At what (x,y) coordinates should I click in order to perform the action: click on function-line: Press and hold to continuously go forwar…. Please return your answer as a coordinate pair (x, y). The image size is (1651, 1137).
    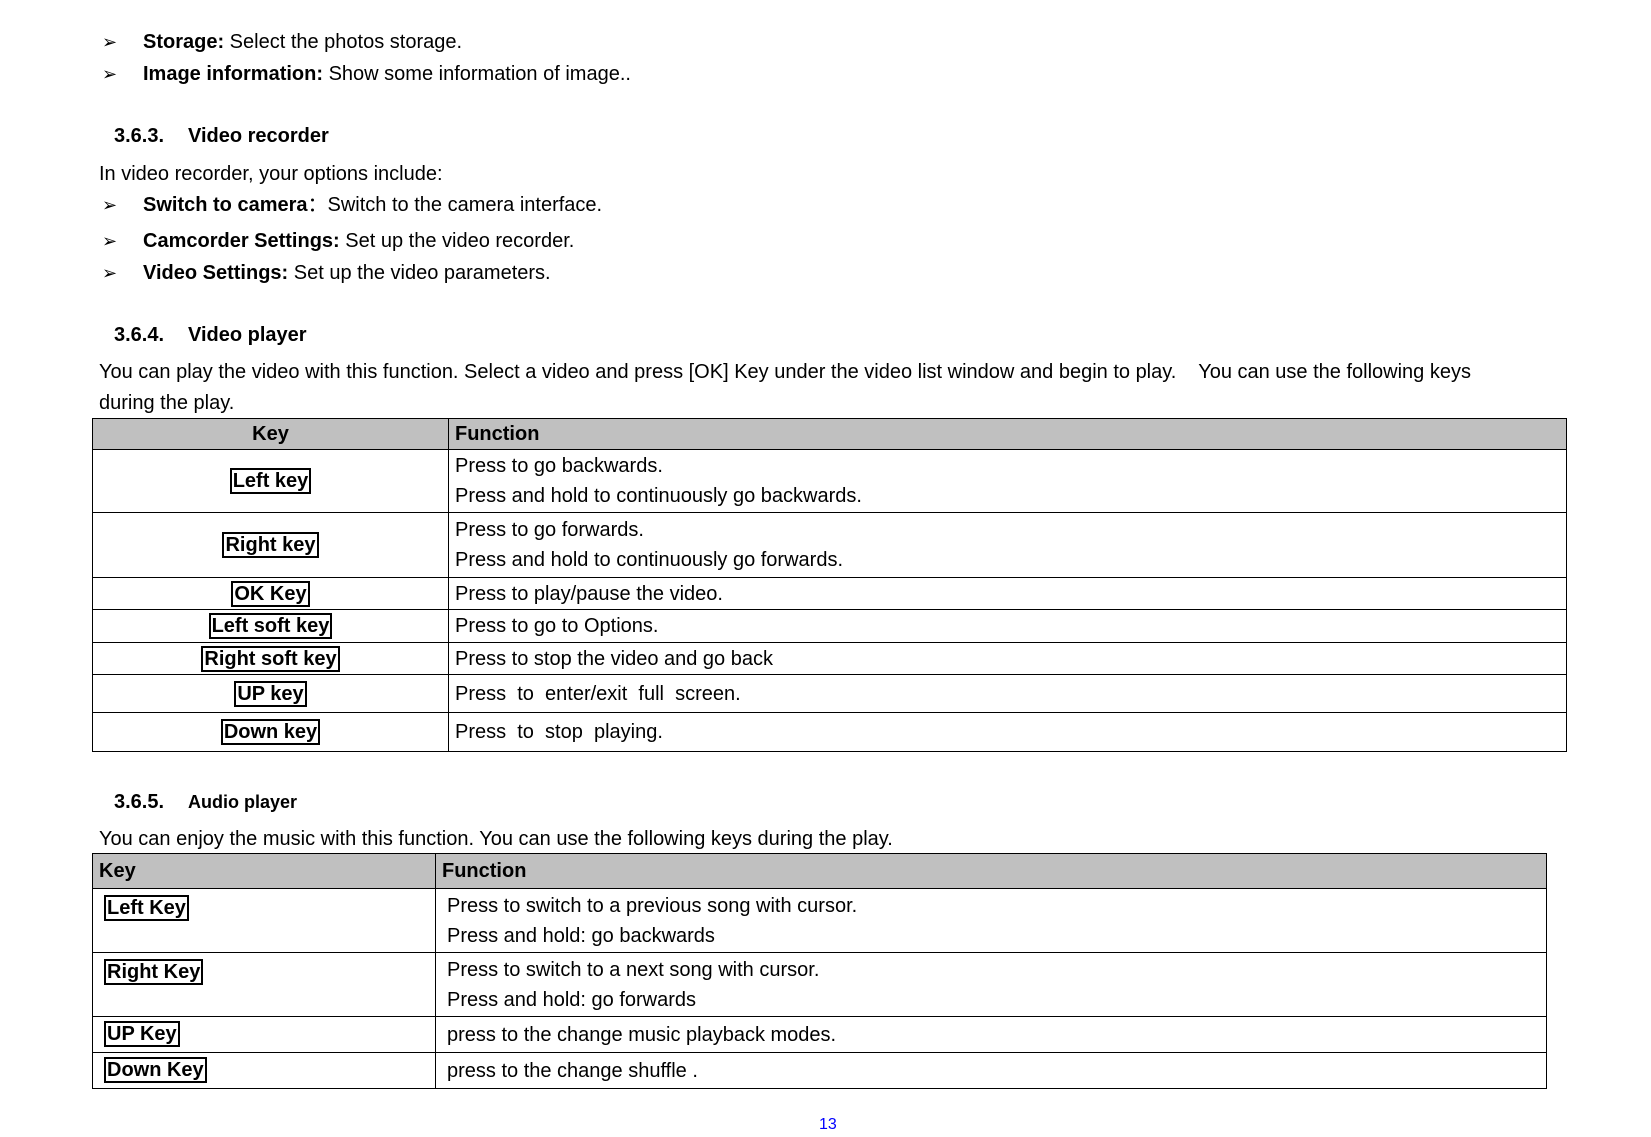
    Looking at the image, I should click on (649, 560).